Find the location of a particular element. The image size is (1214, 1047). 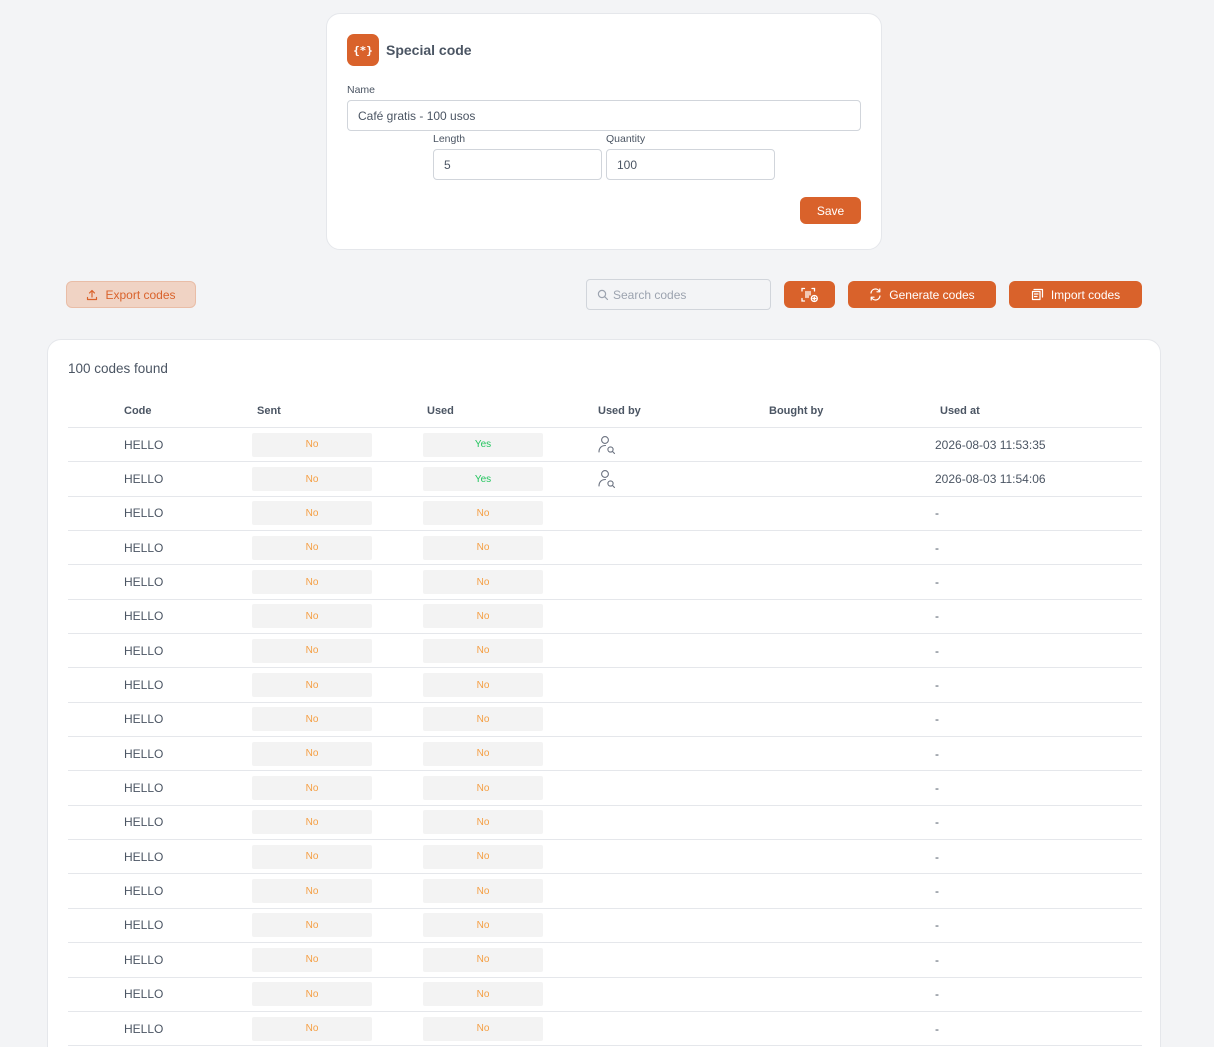

table-row: HELLO No Yes 2026-08-03 11:54:06 is located at coordinates (605, 479).